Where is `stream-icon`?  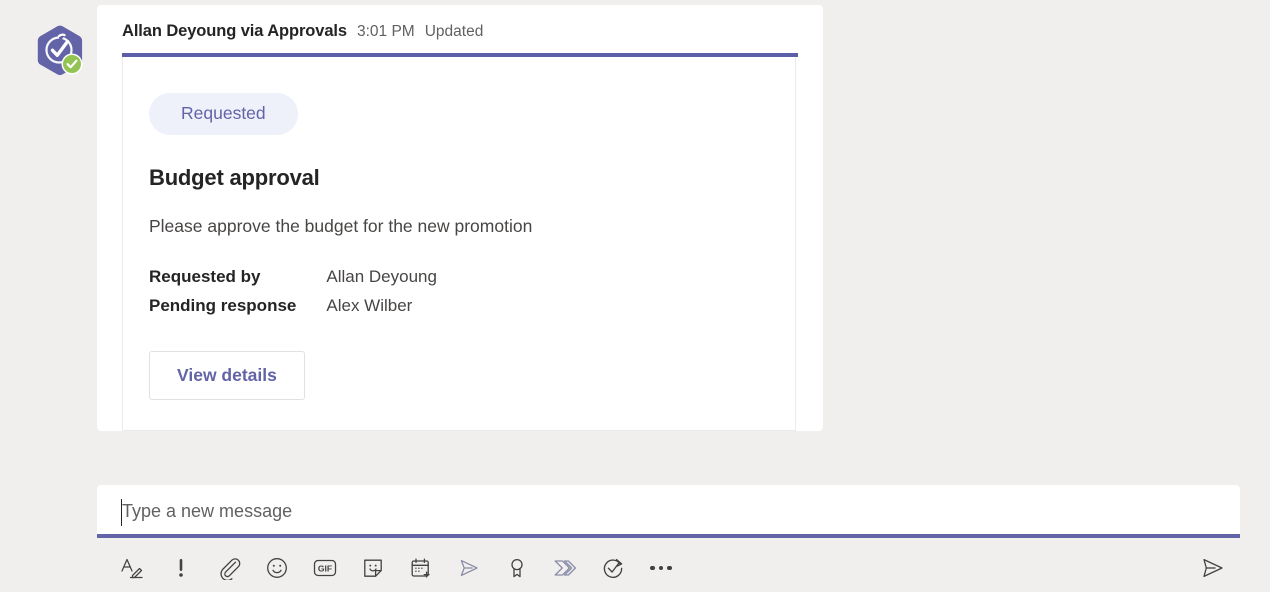 stream-icon is located at coordinates (469, 568).